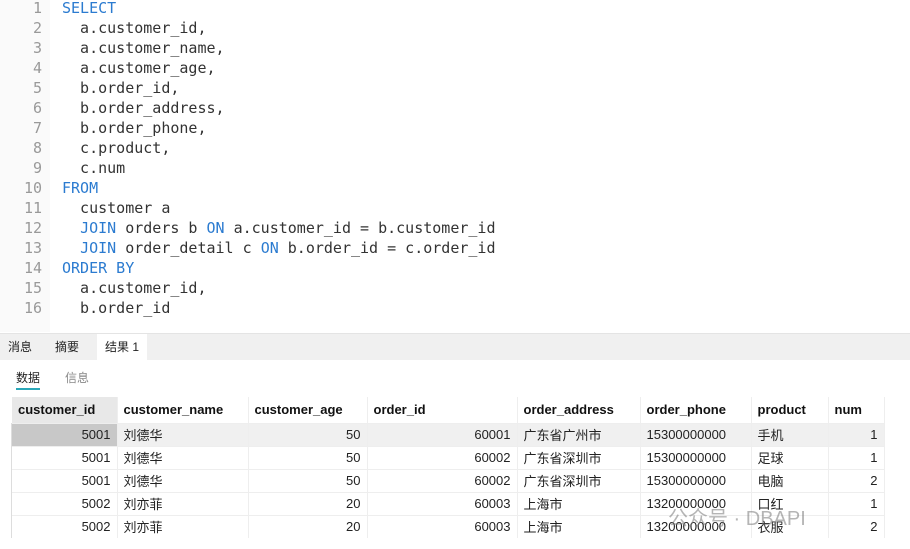 This screenshot has width=910, height=549. I want to click on line-number: 10, so click(32, 188).